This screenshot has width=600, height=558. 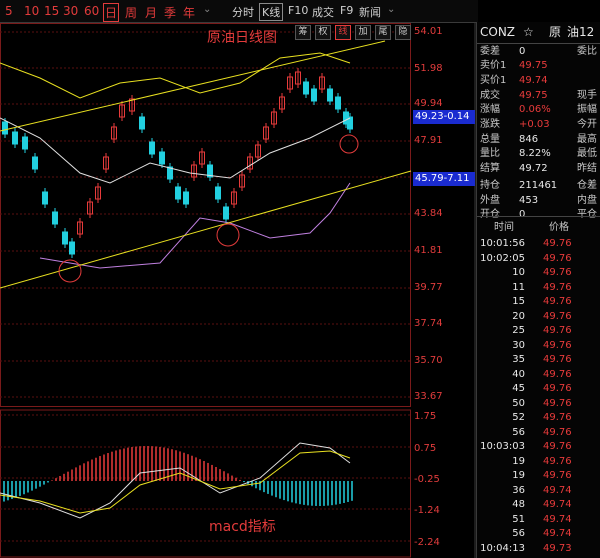 I want to click on period-60min: 60, so click(x=91, y=11).